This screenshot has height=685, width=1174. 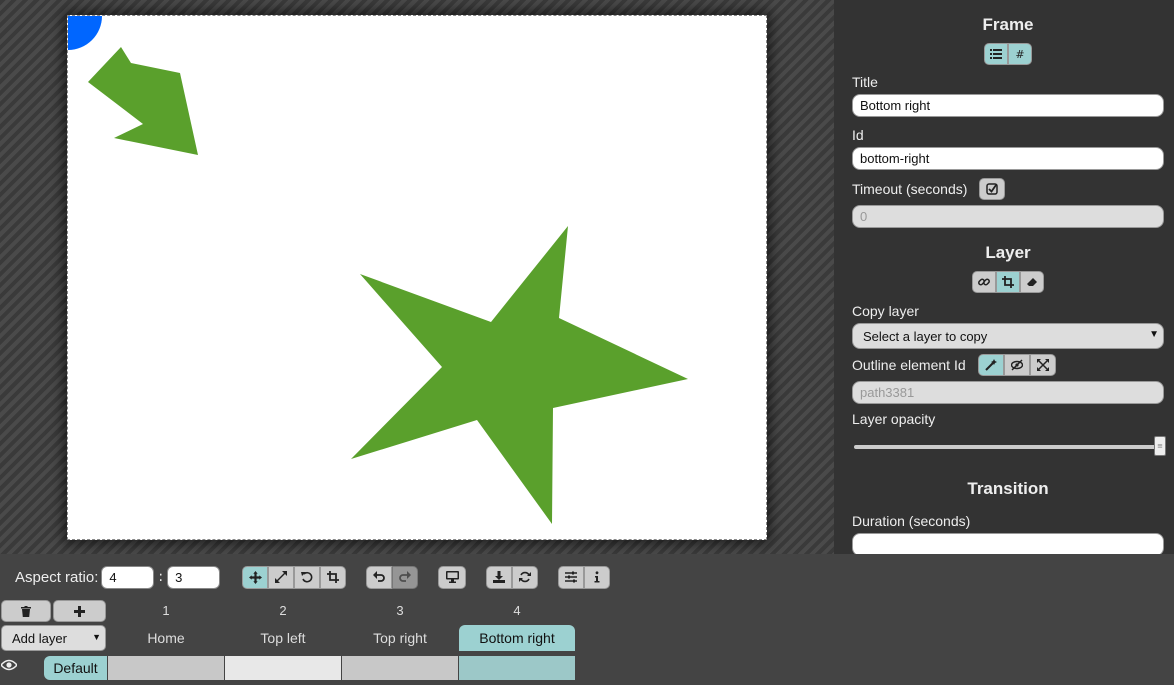 What do you see at coordinates (1008, 336) in the screenshot?
I see `copy-layer-select: Select a layer to copy ▼` at bounding box center [1008, 336].